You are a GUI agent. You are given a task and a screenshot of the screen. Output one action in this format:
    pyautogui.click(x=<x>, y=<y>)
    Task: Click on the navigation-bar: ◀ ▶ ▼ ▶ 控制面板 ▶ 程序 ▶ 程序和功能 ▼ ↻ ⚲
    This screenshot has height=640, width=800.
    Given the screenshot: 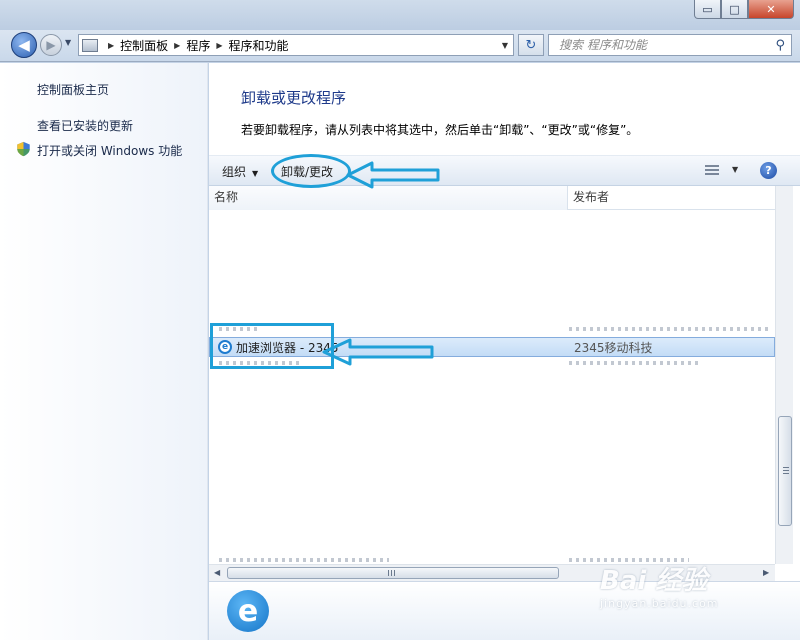 What is the action you would take?
    pyautogui.click(x=400, y=46)
    